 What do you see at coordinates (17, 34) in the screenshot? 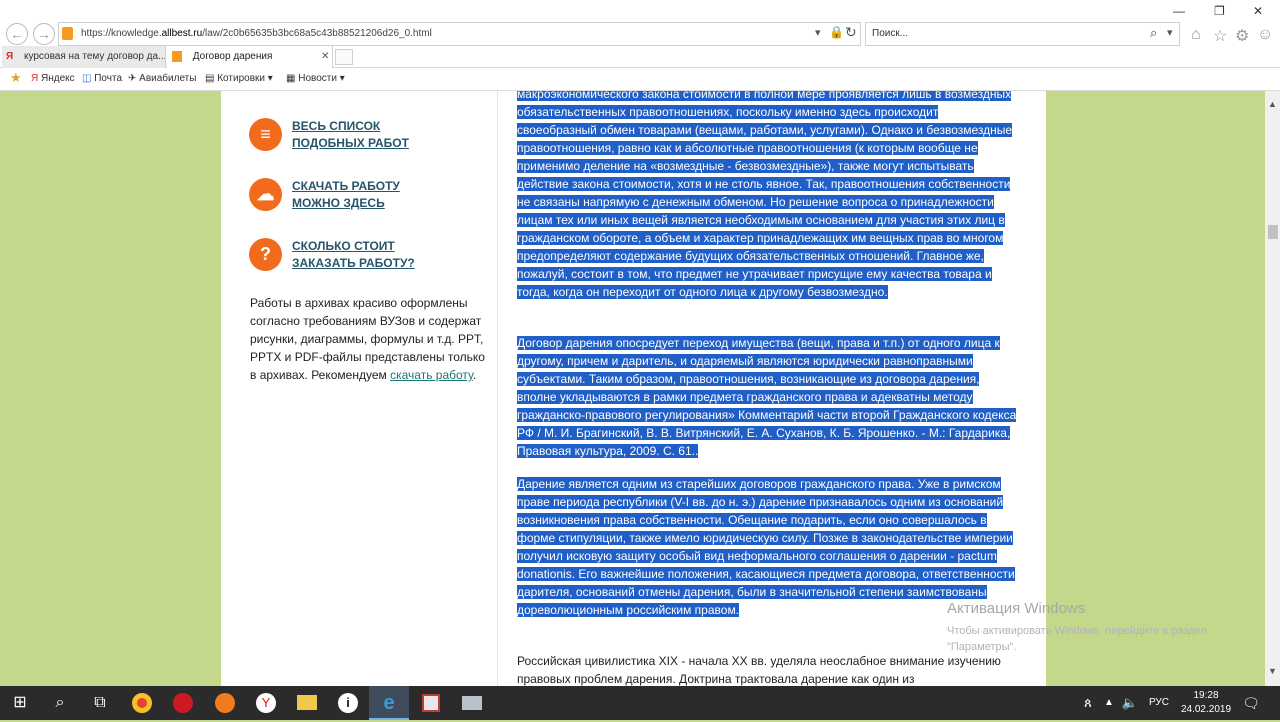
I see `back-button: ←` at bounding box center [17, 34].